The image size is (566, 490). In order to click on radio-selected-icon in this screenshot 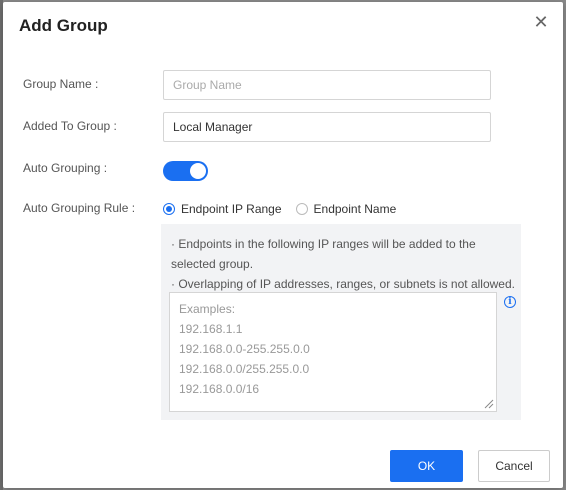, I will do `click(169, 209)`.